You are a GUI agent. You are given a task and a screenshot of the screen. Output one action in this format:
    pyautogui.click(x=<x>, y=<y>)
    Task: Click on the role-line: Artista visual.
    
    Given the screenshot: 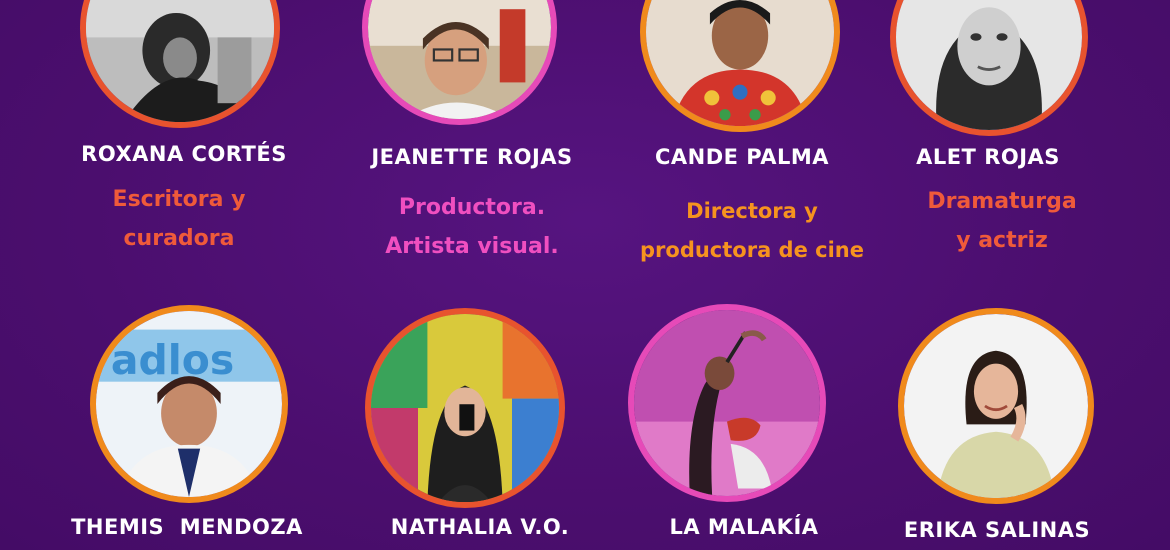 What is the action you would take?
    pyautogui.click(x=472, y=246)
    